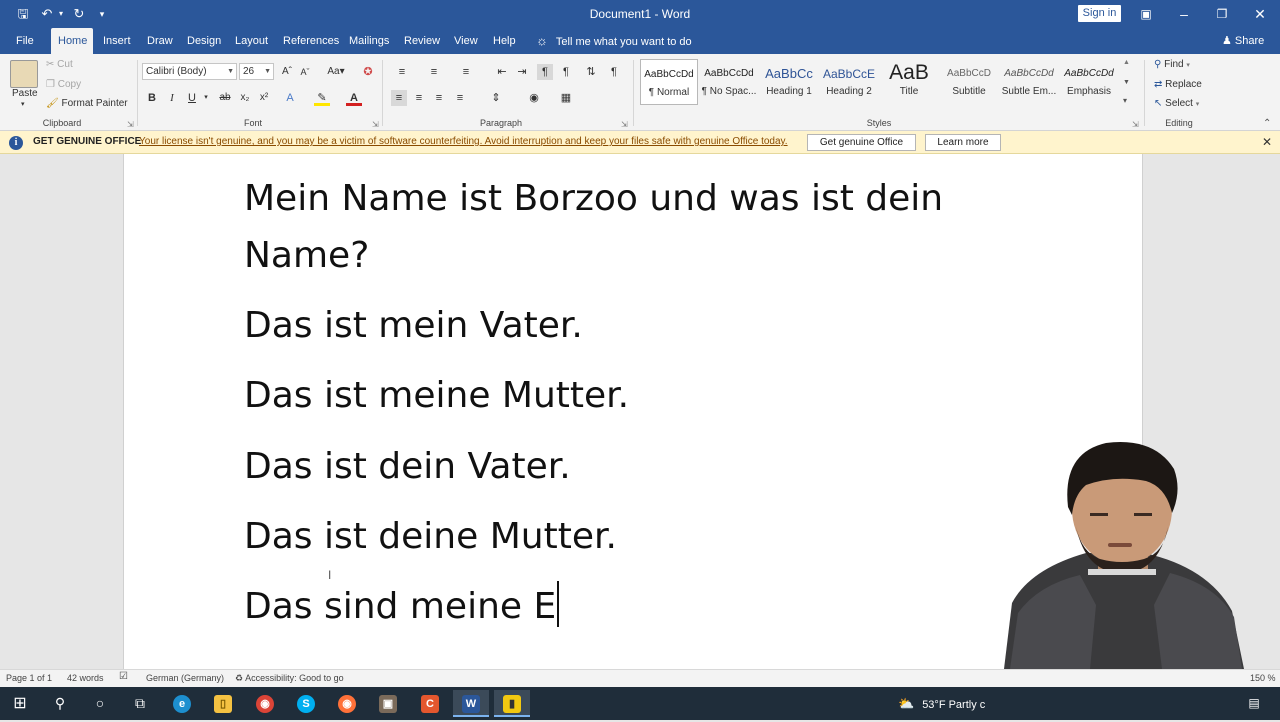  Describe the element at coordinates (496, 98) in the screenshot. I see `line-spacing-icon: ⇕` at that location.